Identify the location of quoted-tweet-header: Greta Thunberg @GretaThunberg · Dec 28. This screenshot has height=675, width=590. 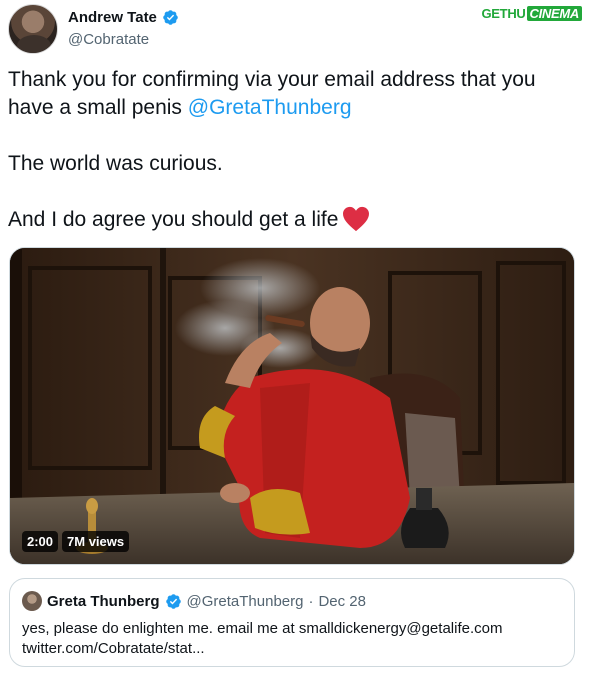
(292, 601).